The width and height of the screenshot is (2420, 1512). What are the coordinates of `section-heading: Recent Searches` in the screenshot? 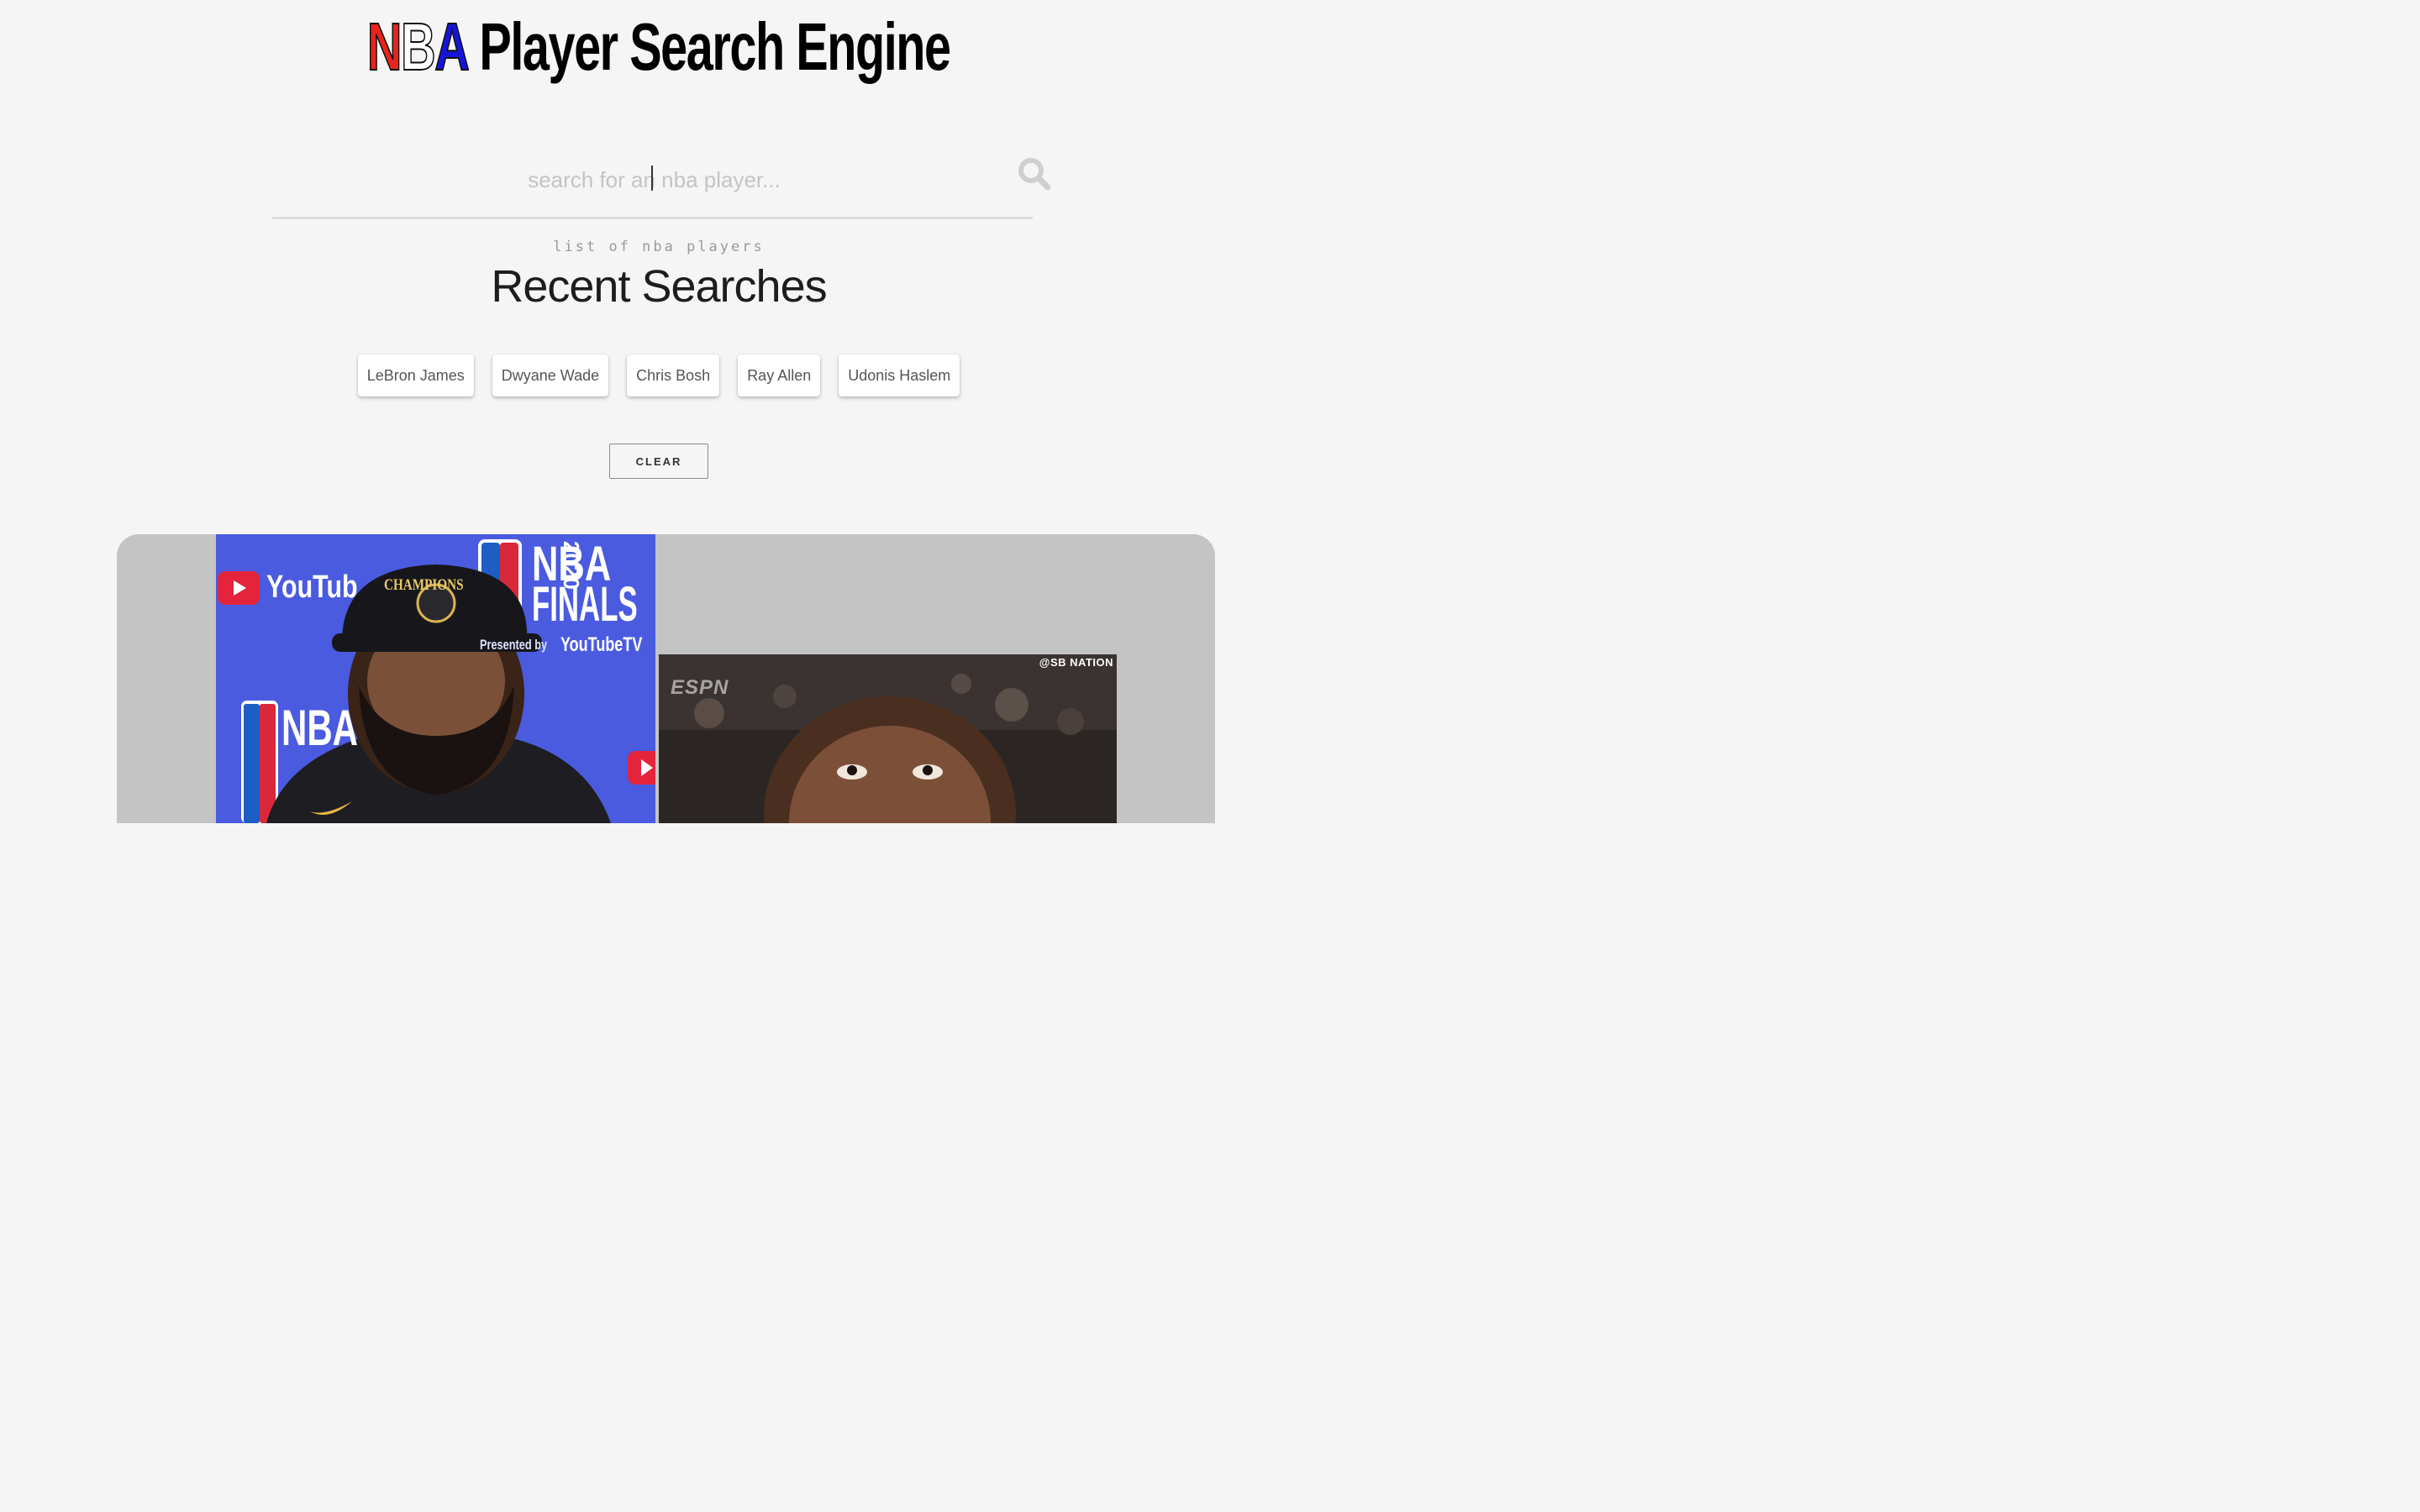 It's located at (659, 286).